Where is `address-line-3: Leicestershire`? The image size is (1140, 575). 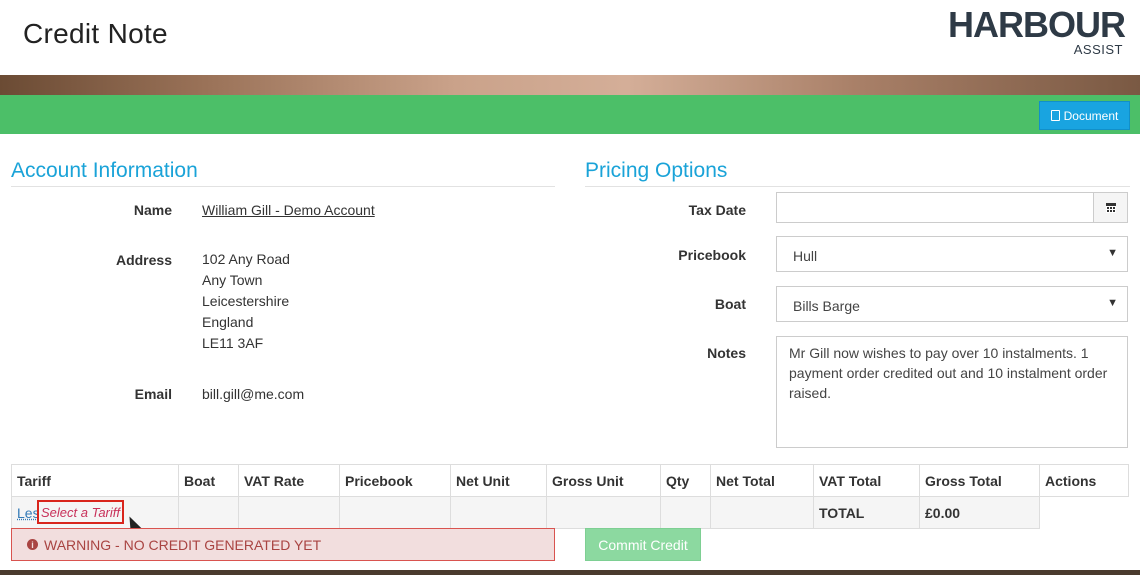 address-line-3: Leicestershire is located at coordinates (246, 301).